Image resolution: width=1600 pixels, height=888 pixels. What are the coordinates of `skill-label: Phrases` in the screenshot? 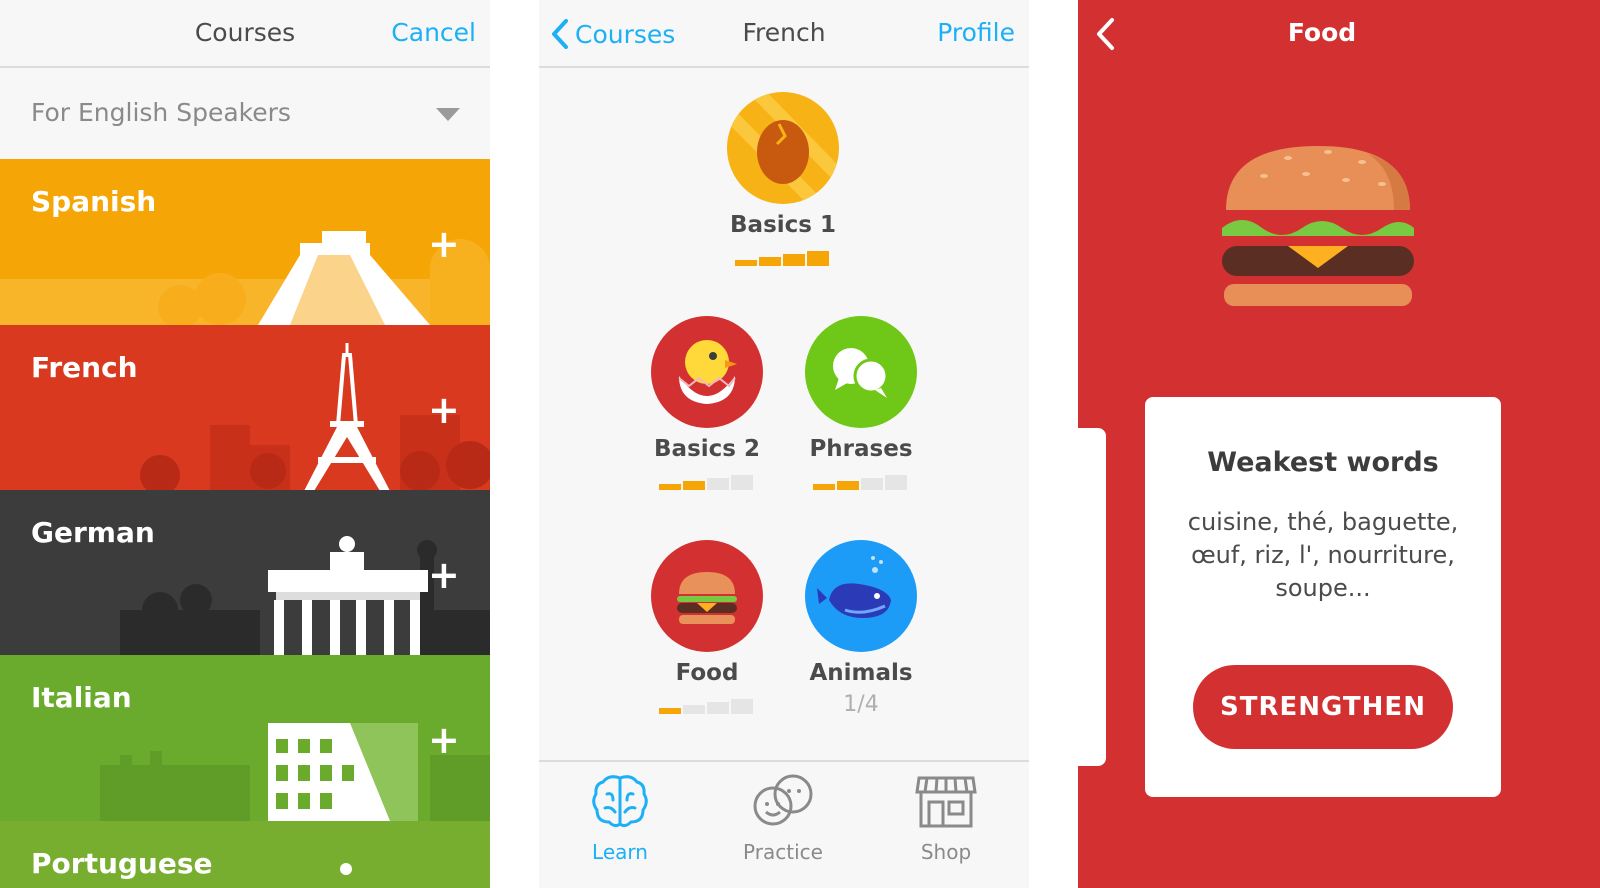 It's located at (861, 449).